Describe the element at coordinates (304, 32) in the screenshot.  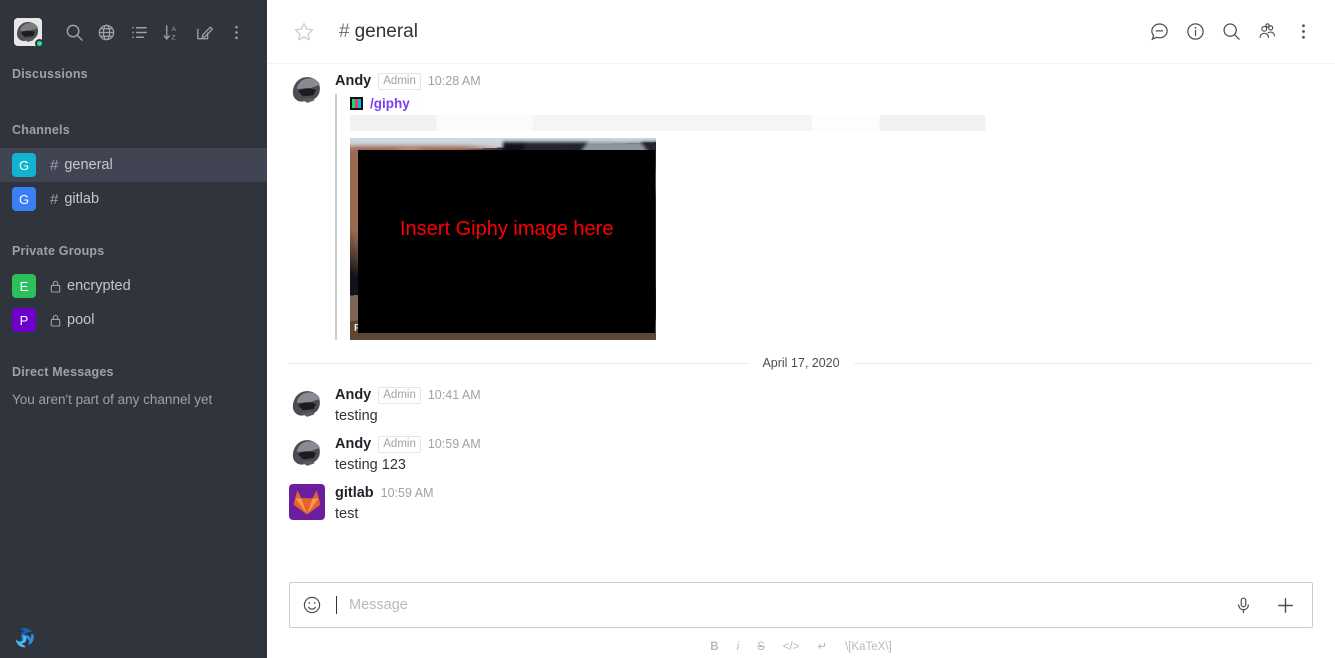
I see `star-icon` at that location.